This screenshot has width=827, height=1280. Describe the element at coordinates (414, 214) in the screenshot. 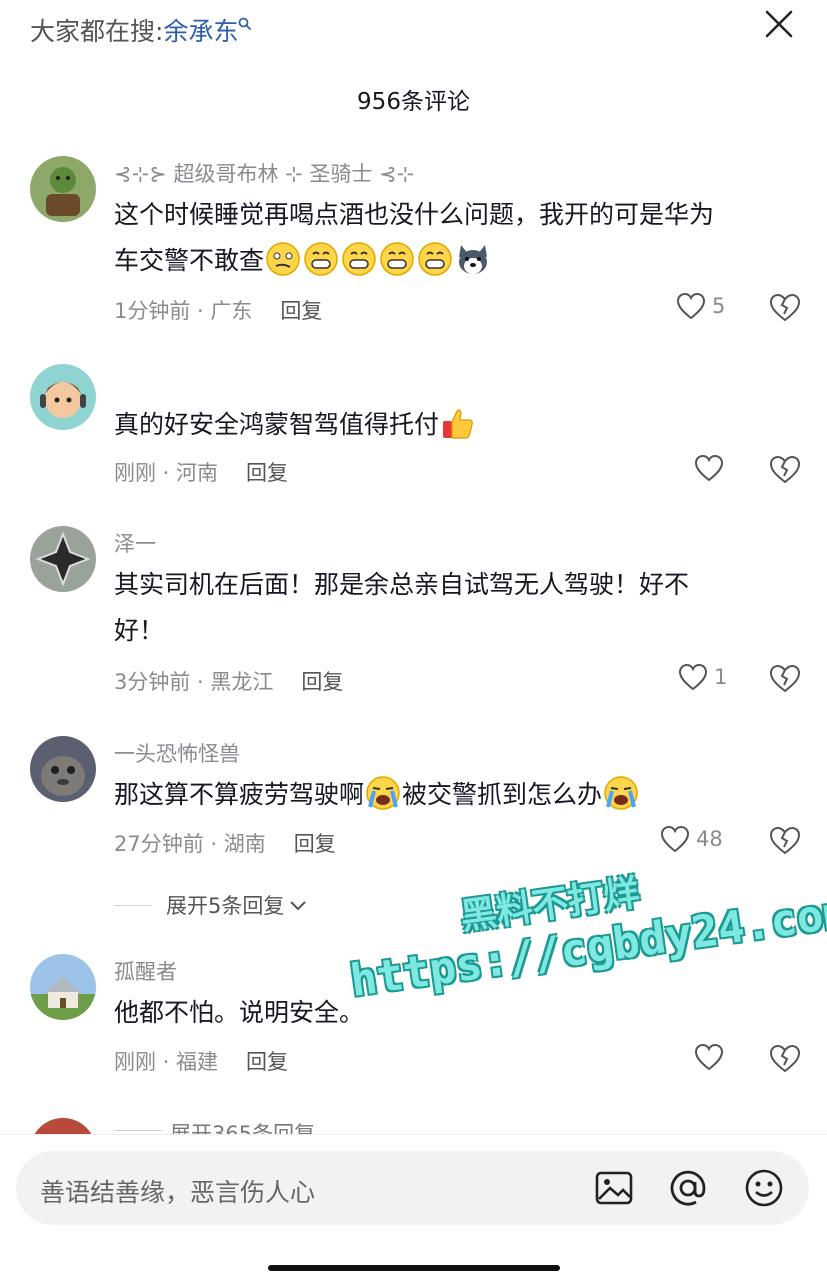

I see `comment-text-line: 这个时候睡觉再喝点酒也没什么问题，我开的可是华为` at that location.